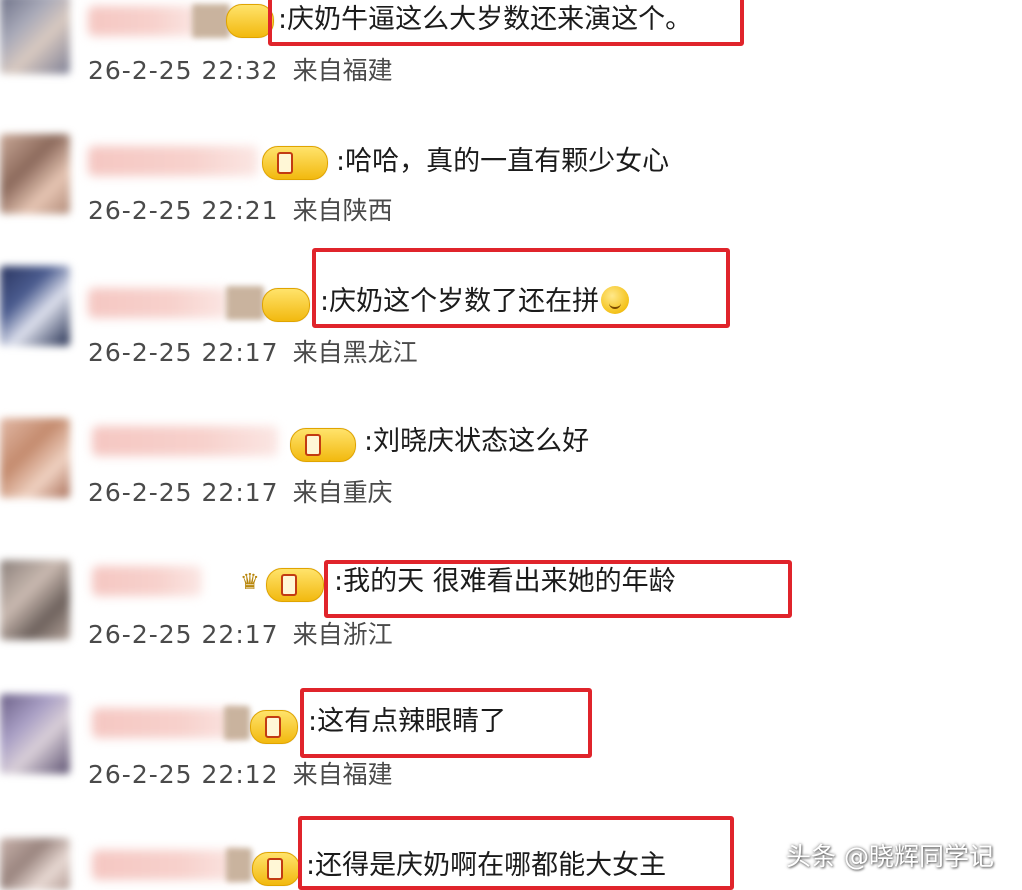  What do you see at coordinates (511, 188) in the screenshot?
I see `comment-item: :哈哈，真的一直有颗少女心 26-2-25 22:21 来自陕西` at bounding box center [511, 188].